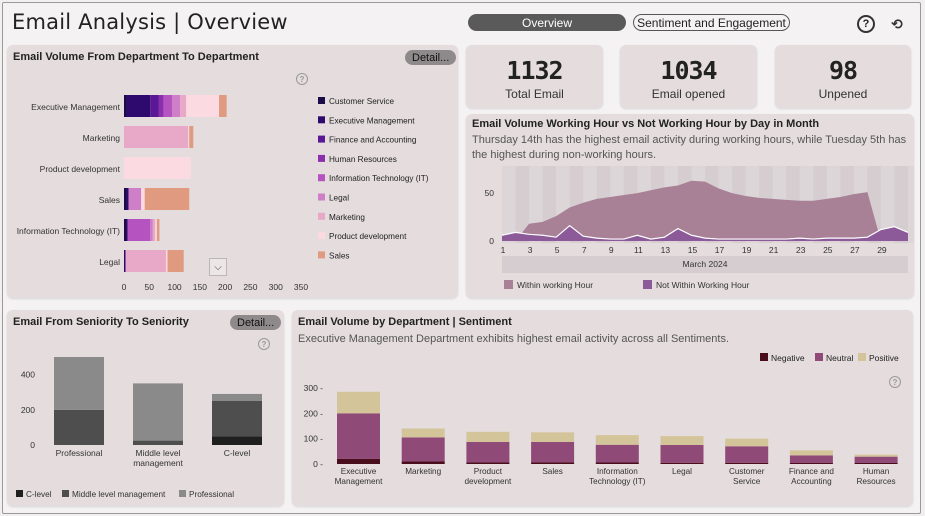  Describe the element at coordinates (682, 471) in the screenshot. I see `sentiment-category-label: Legal` at that location.